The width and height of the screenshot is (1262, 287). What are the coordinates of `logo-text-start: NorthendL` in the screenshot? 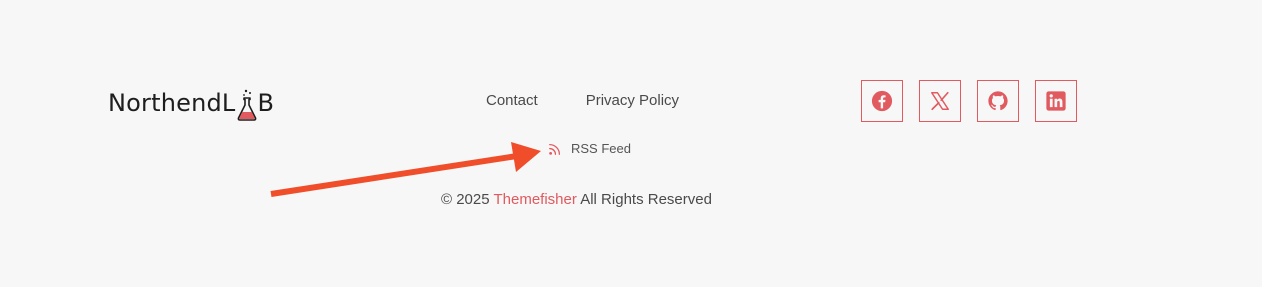 It's located at (172, 103).